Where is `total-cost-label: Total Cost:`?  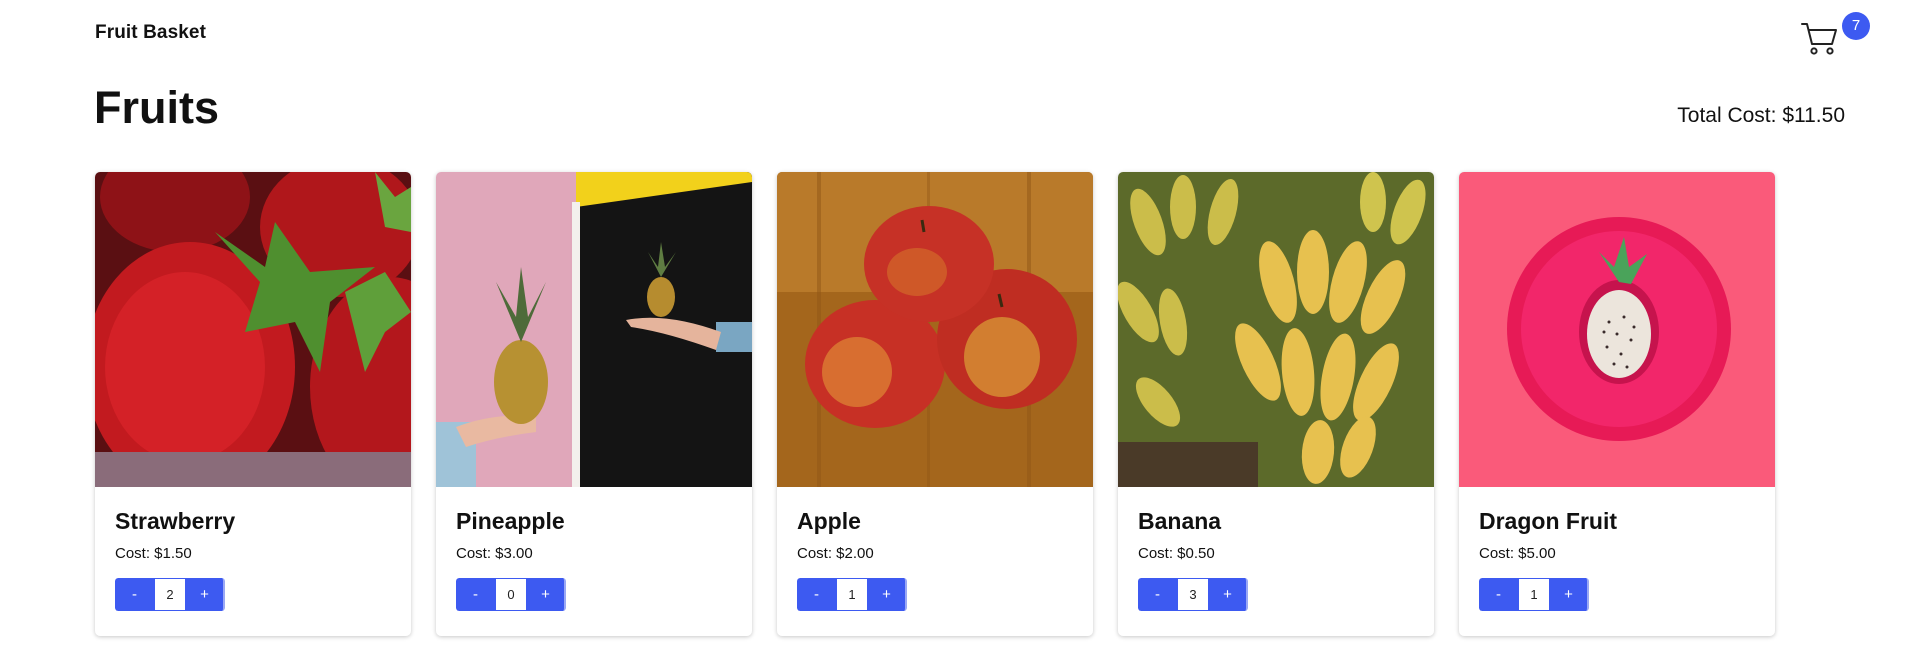 total-cost-label: Total Cost: is located at coordinates (1727, 115).